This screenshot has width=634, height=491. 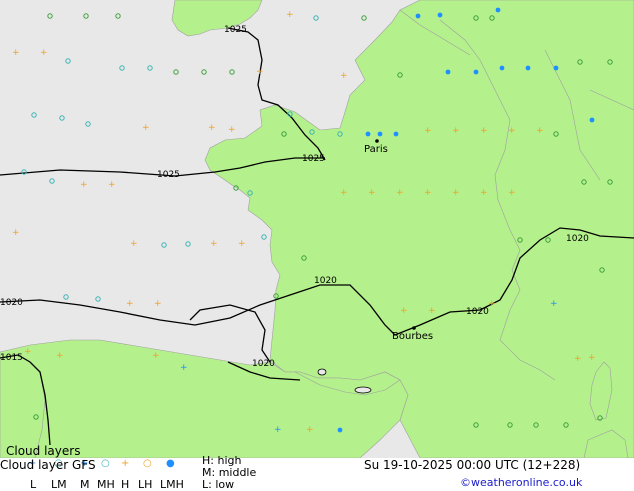 What do you see at coordinates (125, 484) in the screenshot?
I see `legend-label-h: H` at bounding box center [125, 484].